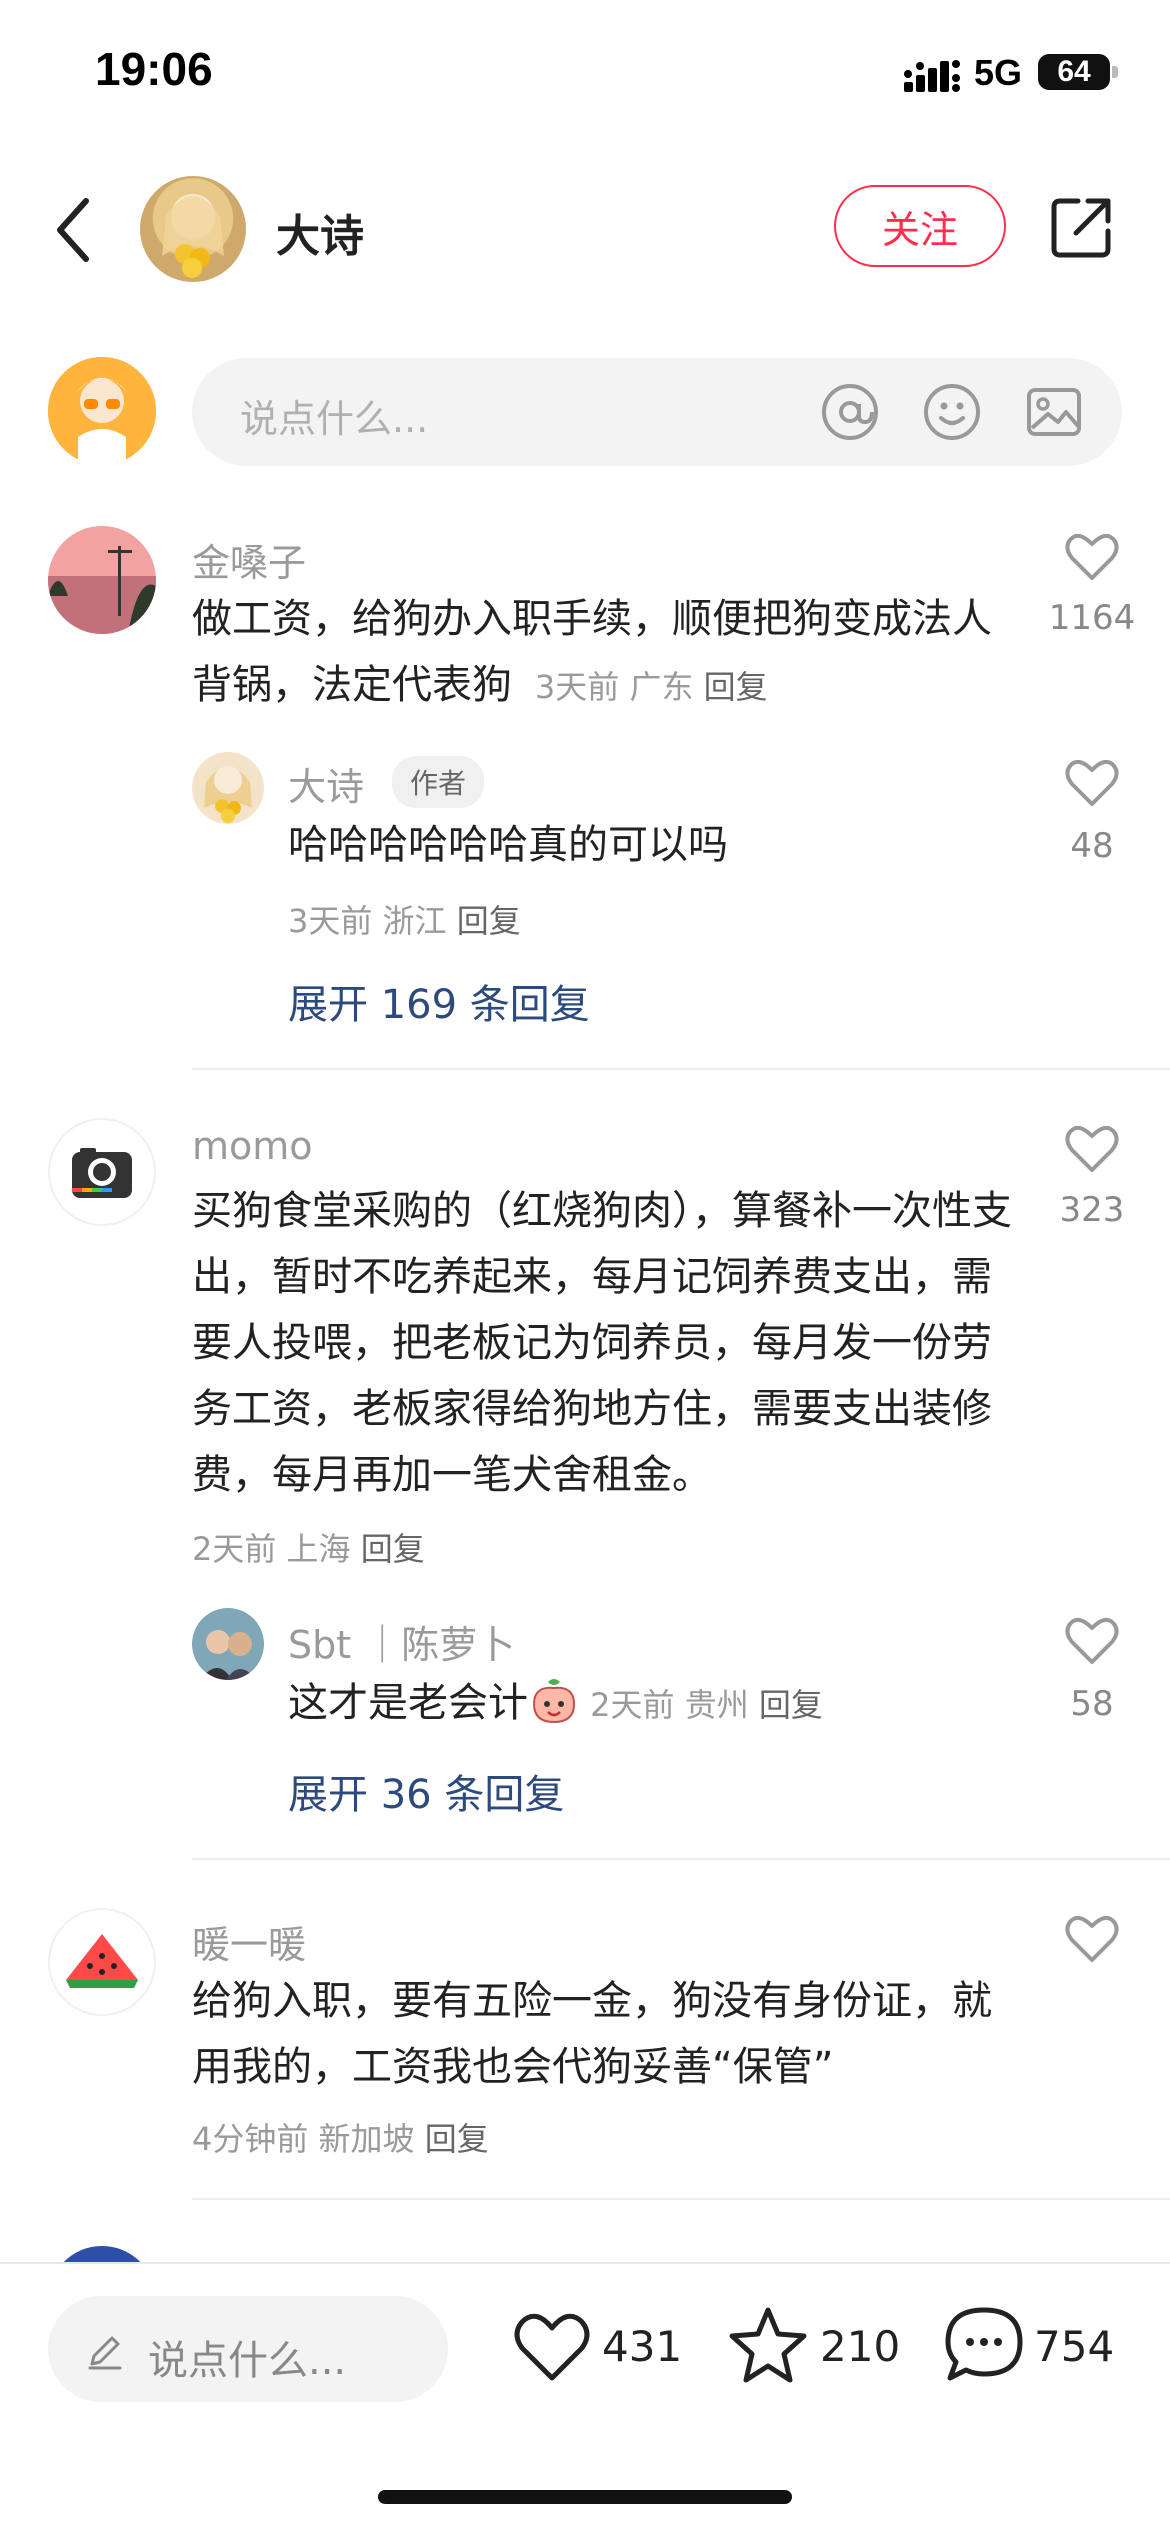  I want to click on like-count: 1164, so click(1092, 618).